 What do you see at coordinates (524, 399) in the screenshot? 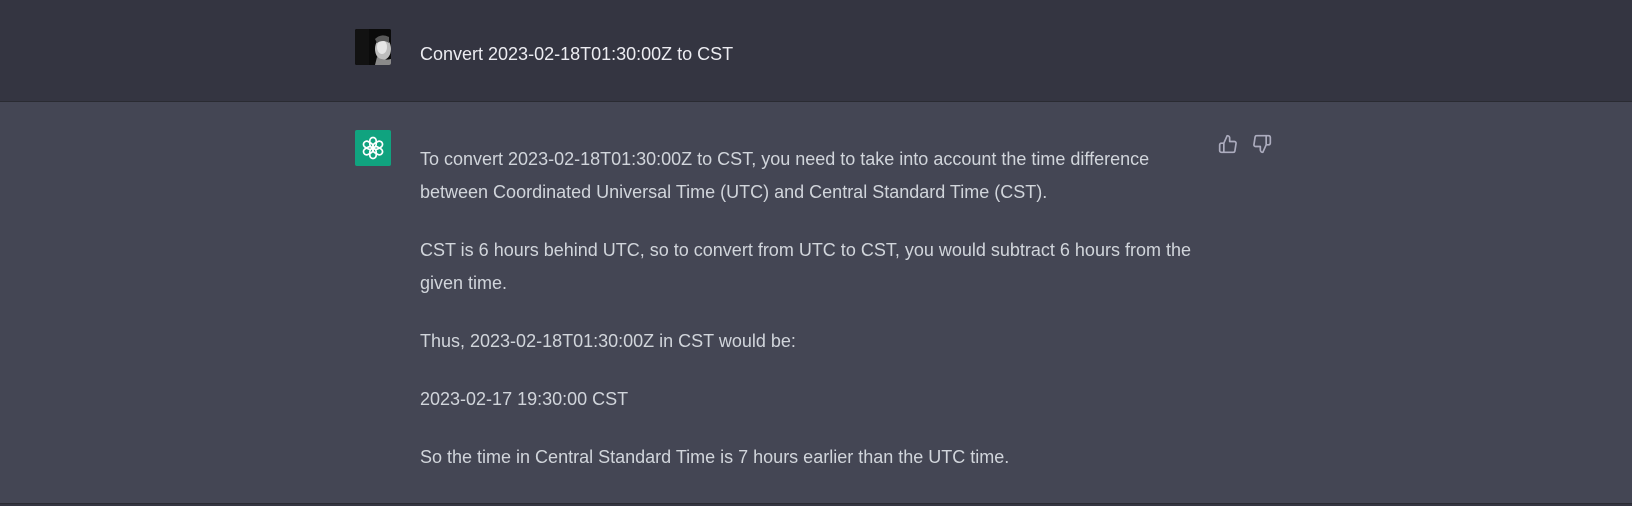
I see `assistant-paragraph: 2023-02-17 19:30:00 CST` at bounding box center [524, 399].